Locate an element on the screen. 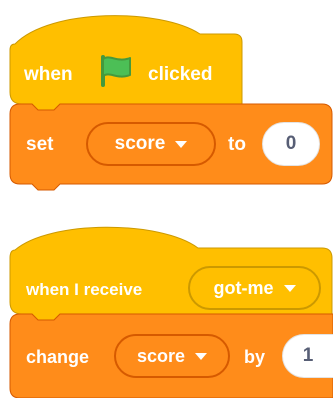  when-i-receive-label: when I receive is located at coordinates (84, 289).